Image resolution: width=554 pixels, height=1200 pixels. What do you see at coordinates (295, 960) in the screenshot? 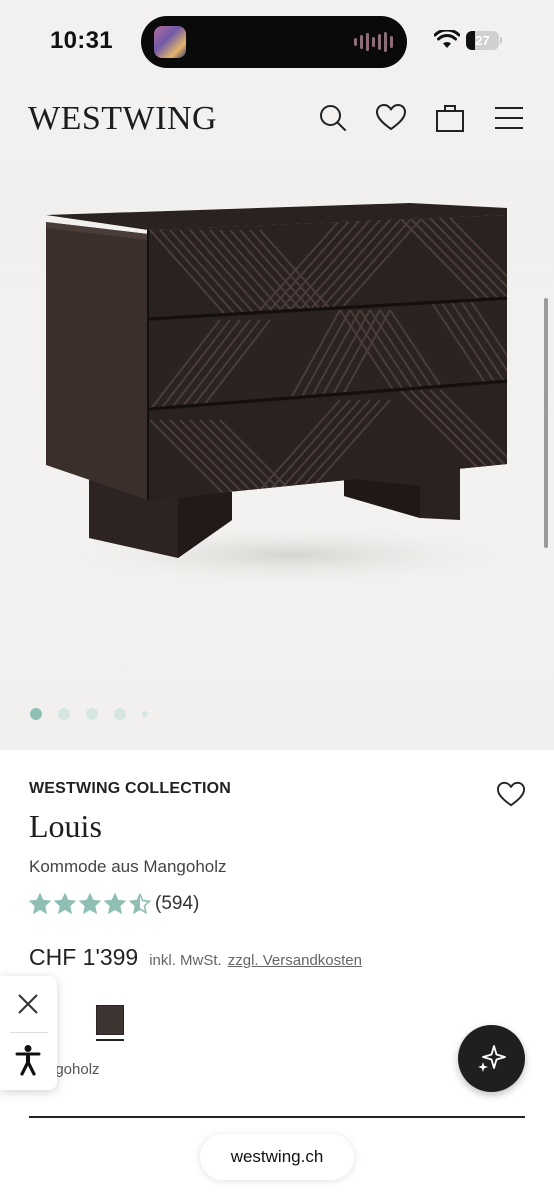
I see `shipping-costs-link: zzgl. Versandkosten` at bounding box center [295, 960].